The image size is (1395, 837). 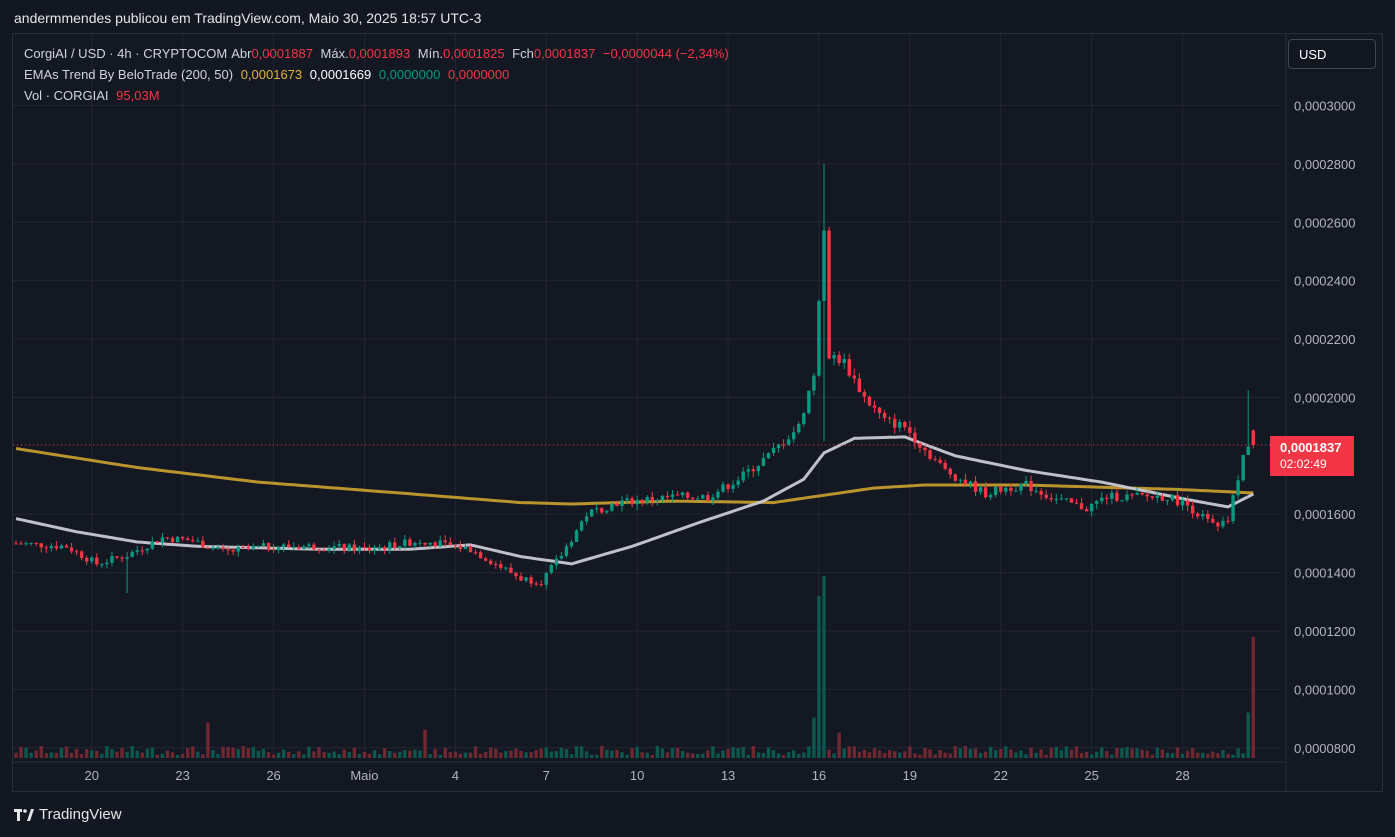 What do you see at coordinates (1332, 54) in the screenshot?
I see `currency-button: USD` at bounding box center [1332, 54].